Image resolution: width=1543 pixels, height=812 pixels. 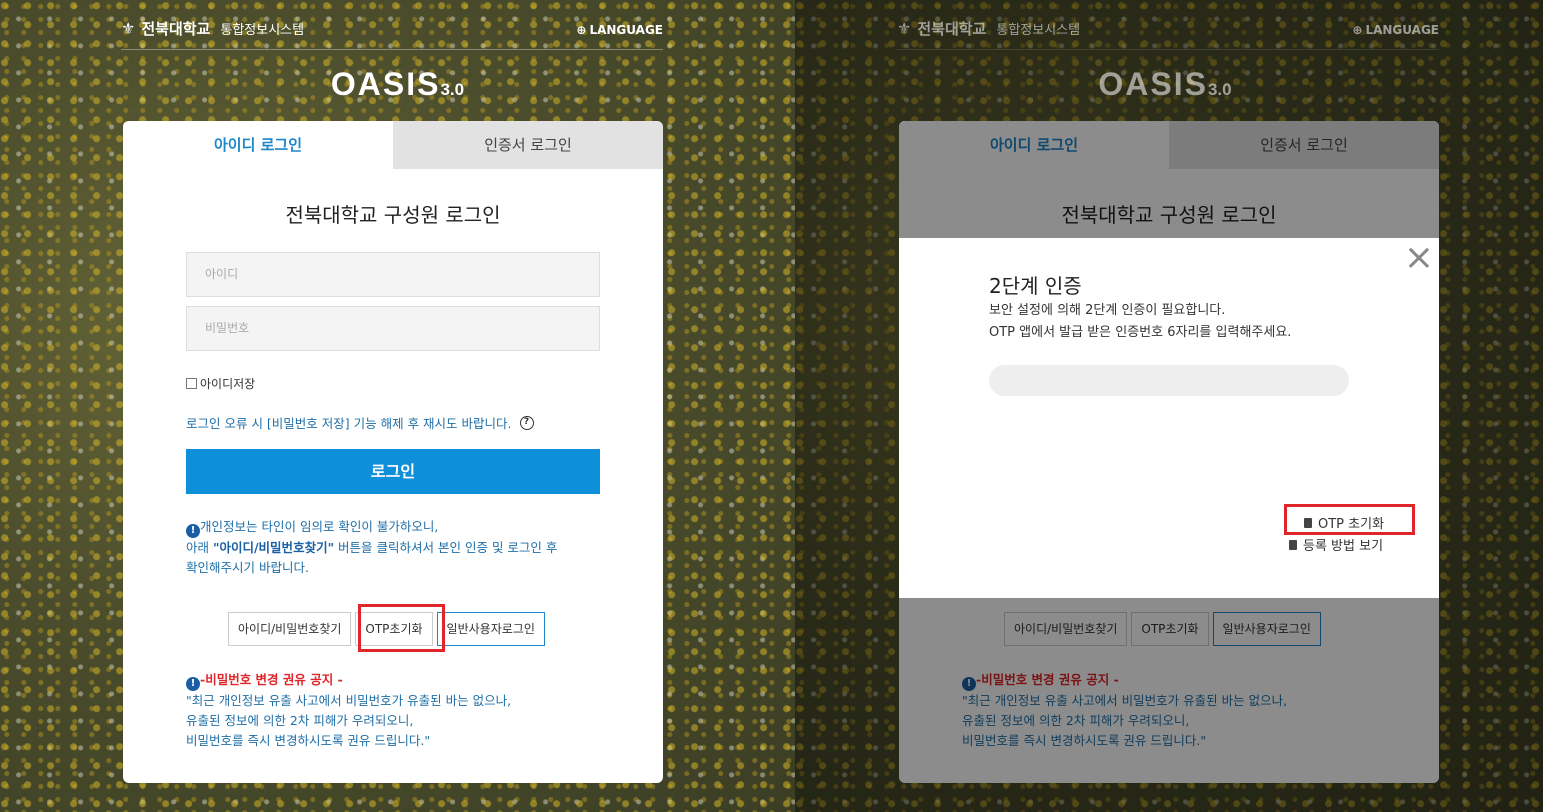 What do you see at coordinates (393, 471) in the screenshot?
I see `login-button: 로그인` at bounding box center [393, 471].